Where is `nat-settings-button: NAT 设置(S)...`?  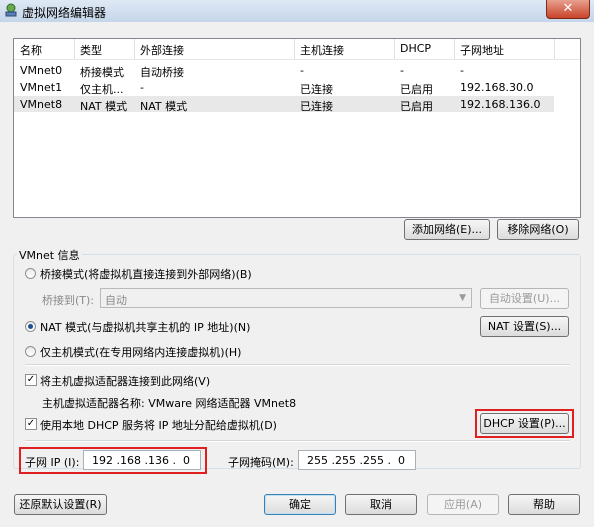
nat-settings-button: NAT 设置(S)... is located at coordinates (524, 326).